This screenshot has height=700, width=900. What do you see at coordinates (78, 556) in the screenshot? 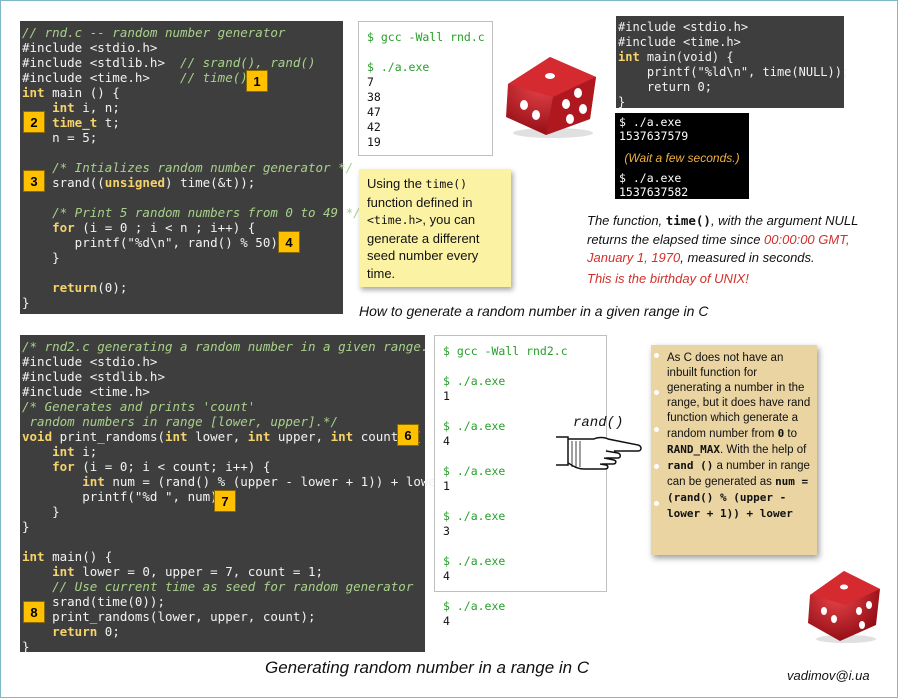
I see `code-text: main() {` at bounding box center [78, 556].